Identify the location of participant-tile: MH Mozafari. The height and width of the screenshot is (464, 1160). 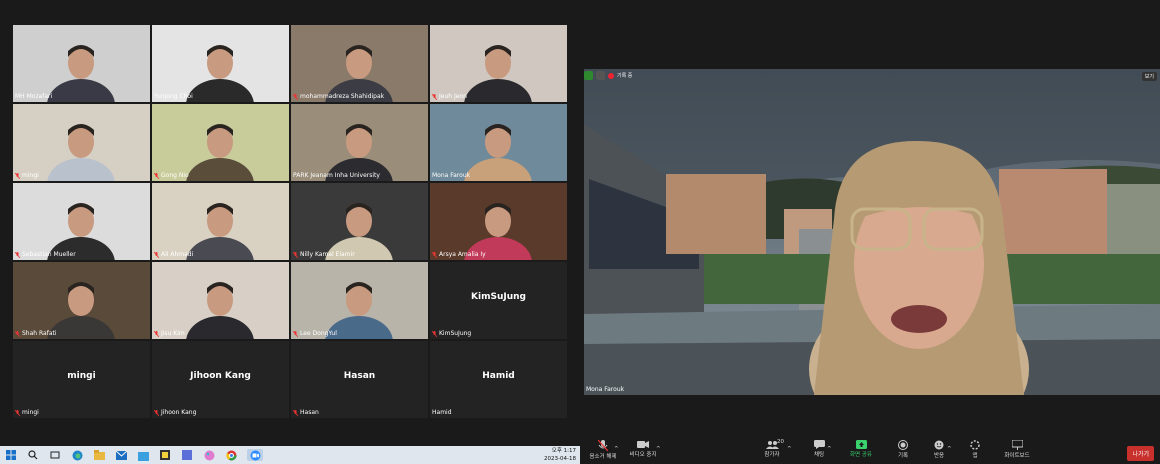
(81, 63).